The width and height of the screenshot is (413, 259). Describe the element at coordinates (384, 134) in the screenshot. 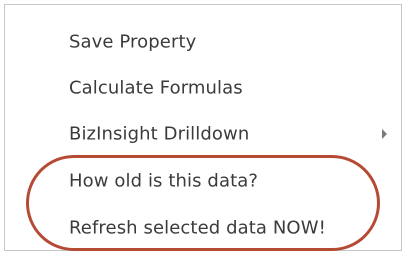

I see `chevron-right-icon` at that location.